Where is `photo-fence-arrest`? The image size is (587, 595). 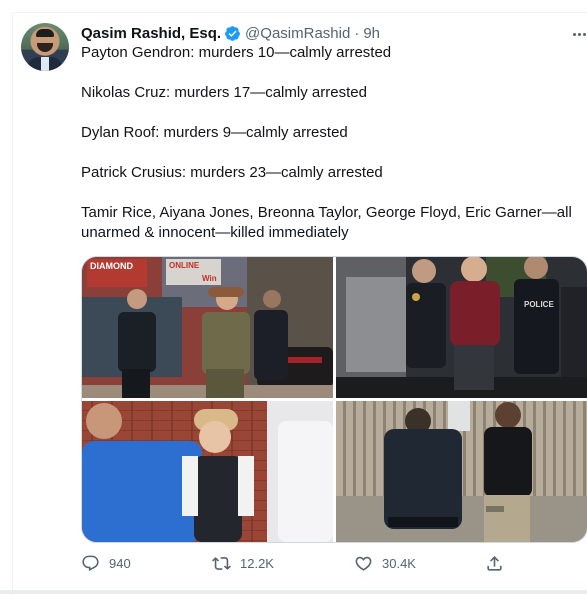
photo-fence-arrest is located at coordinates (461, 471).